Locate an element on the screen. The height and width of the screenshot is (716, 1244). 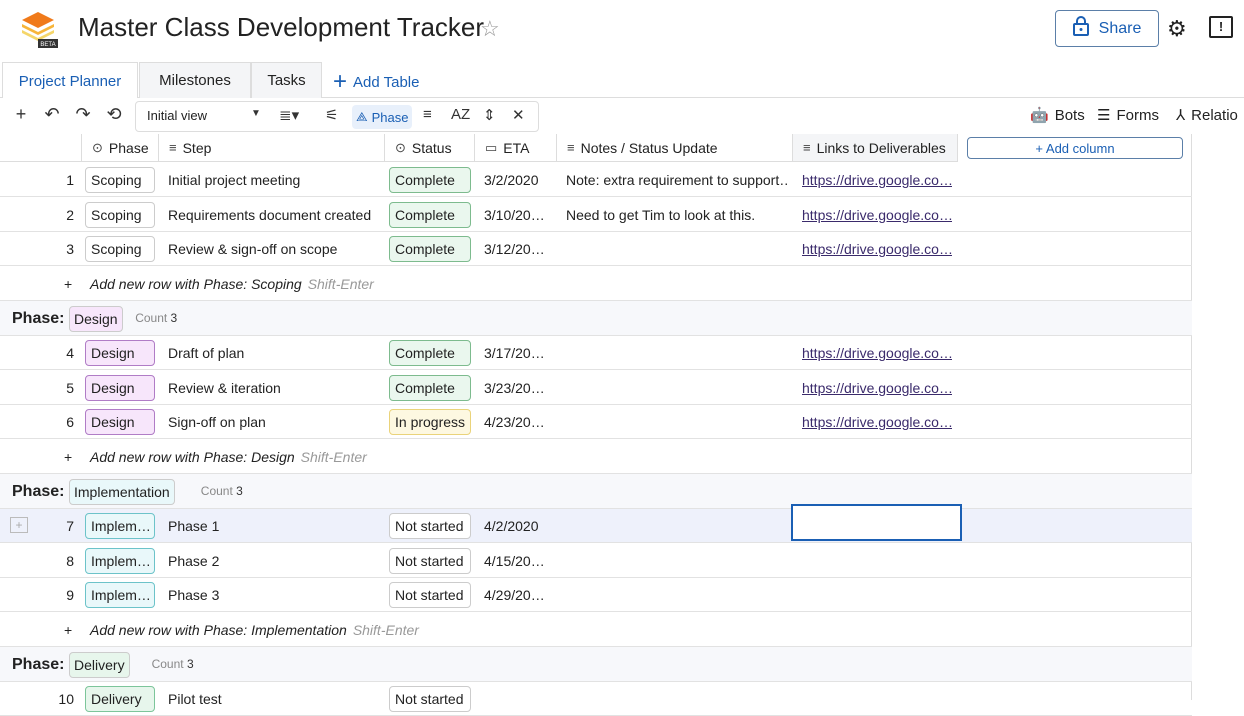
column-header-notes: ≡ Notes / Status Update is located at coordinates (675, 148).